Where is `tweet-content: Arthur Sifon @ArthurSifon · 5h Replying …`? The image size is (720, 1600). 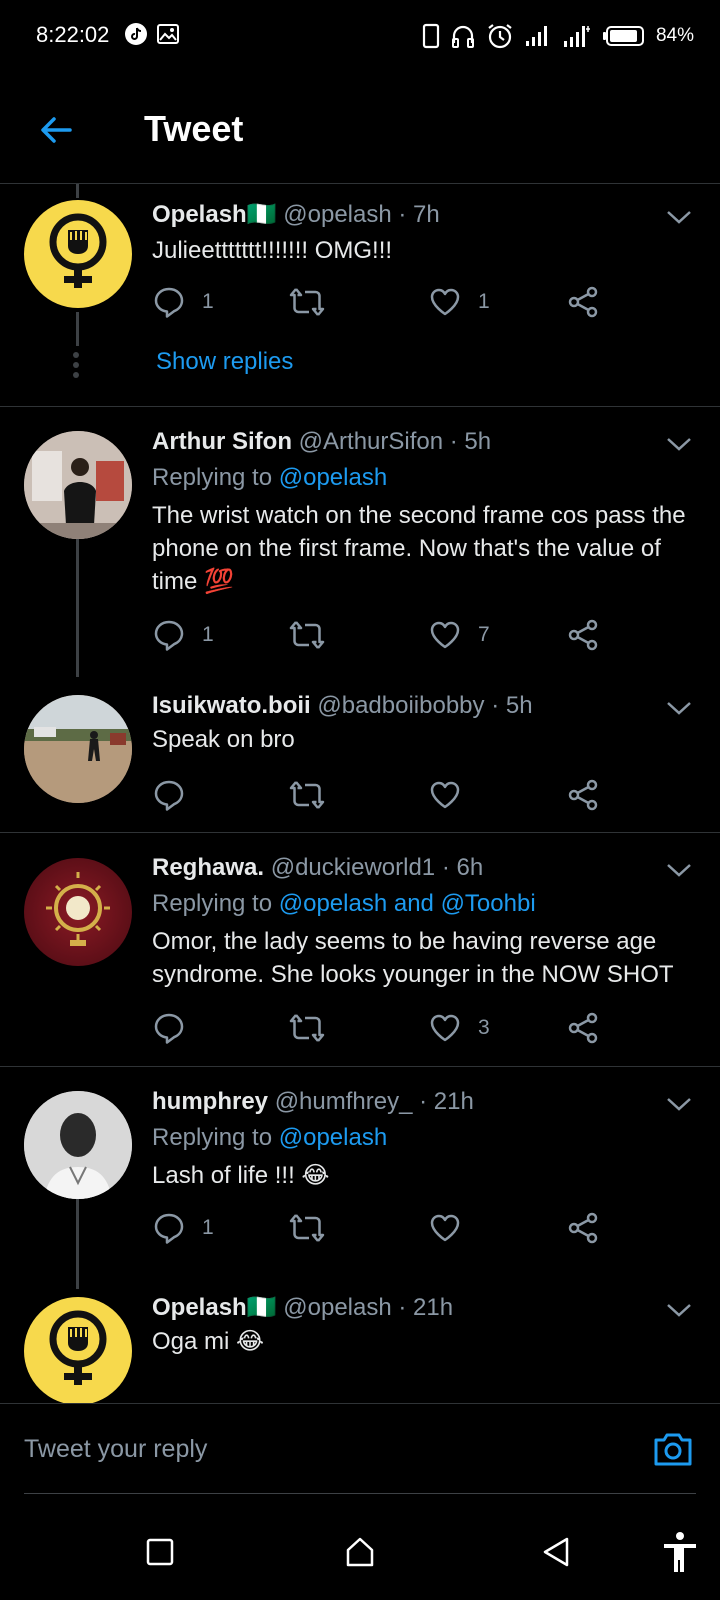 tweet-content: Arthur Sifon @ArthurSifon · 5h Replying … is located at coordinates (424, 512).